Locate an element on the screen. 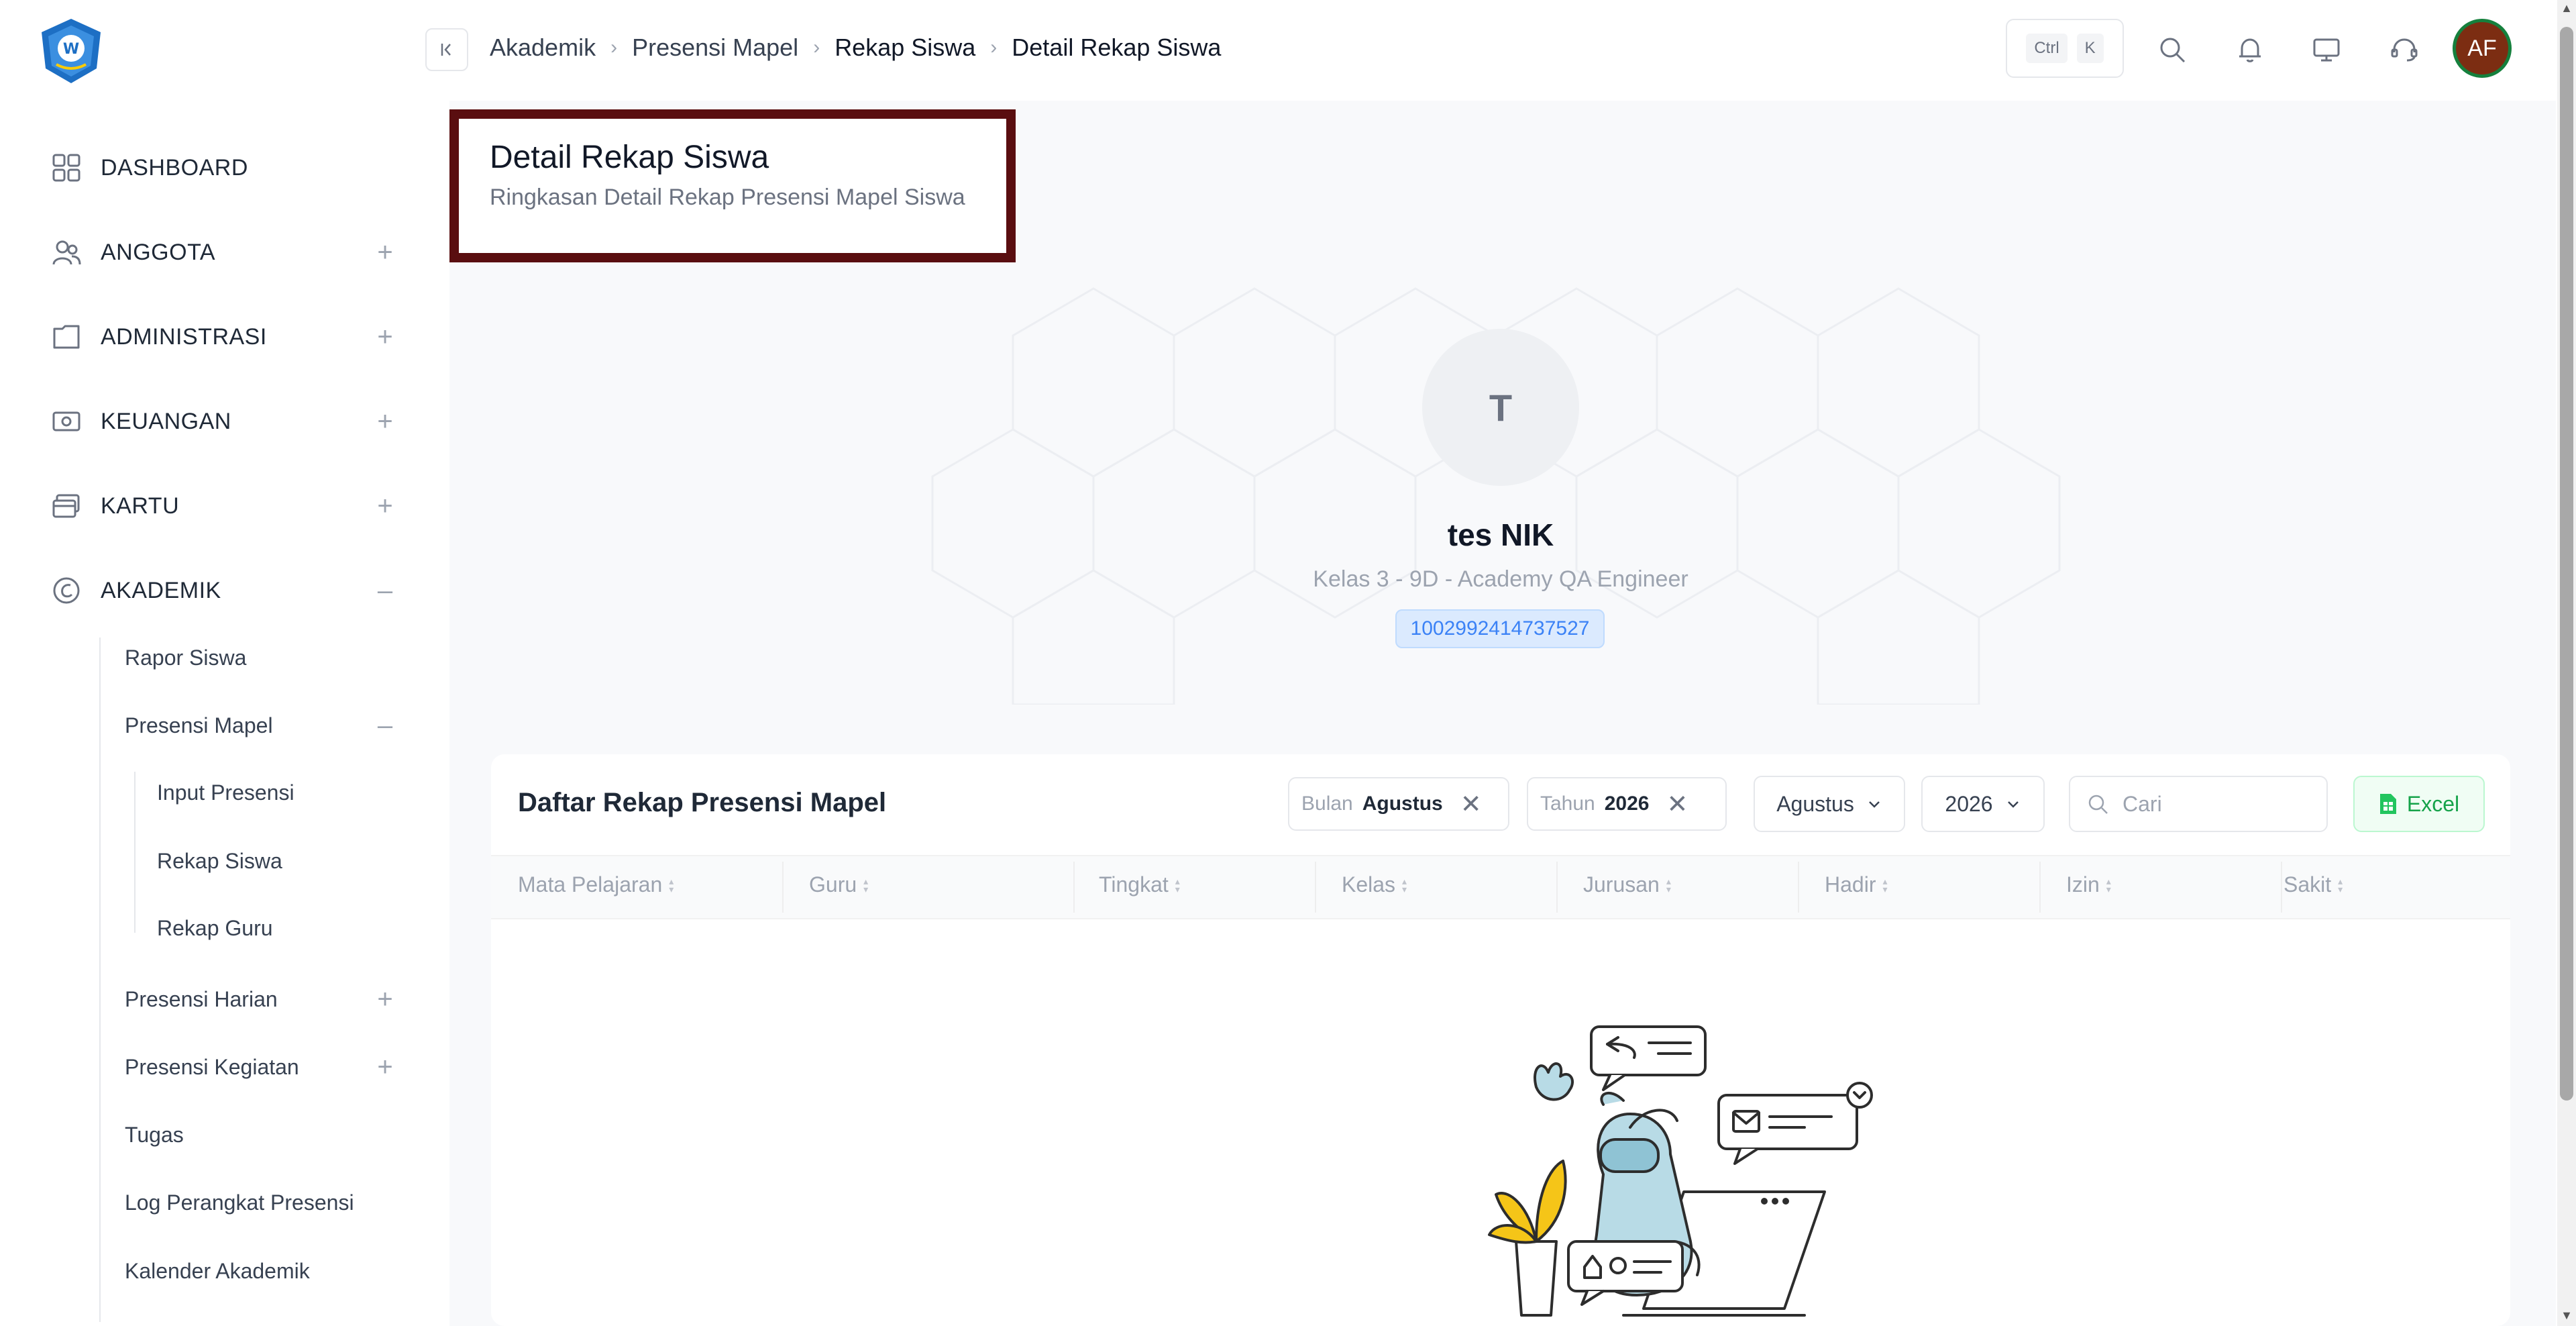 The image size is (2576, 1326). sidebar-item-dashboard: DASHBOARD is located at coordinates (224, 168).